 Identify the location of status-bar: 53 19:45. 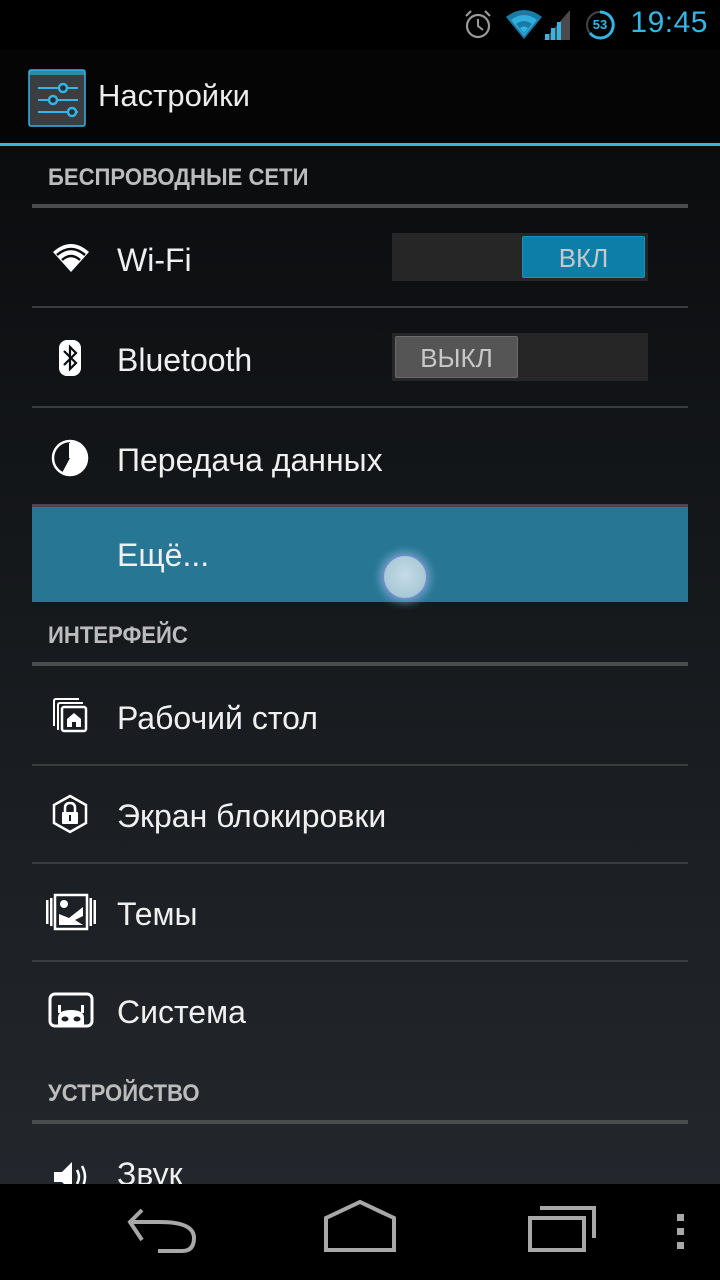
(360, 25).